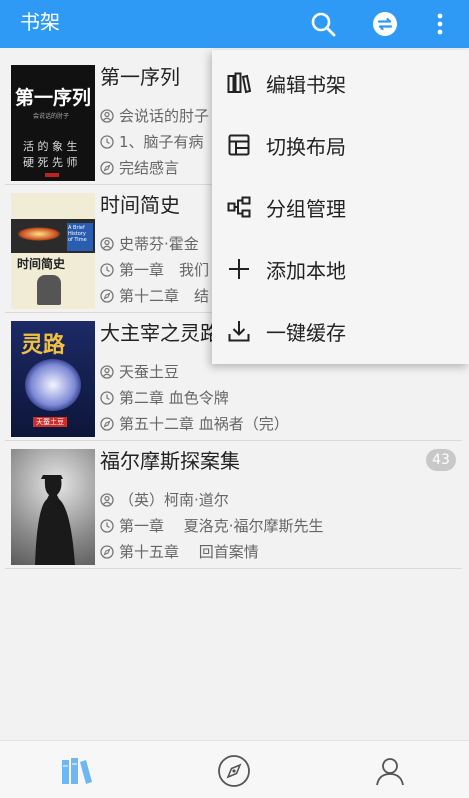 Image resolution: width=469 pixels, height=798 pixels. Describe the element at coordinates (306, 270) in the screenshot. I see `menu-item-label: 添加本地` at that location.